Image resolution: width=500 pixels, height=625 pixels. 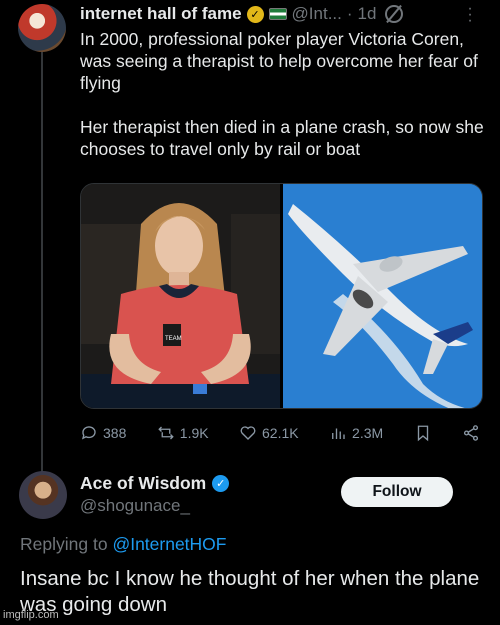 I want to click on reply-action: 388, so click(x=103, y=433).